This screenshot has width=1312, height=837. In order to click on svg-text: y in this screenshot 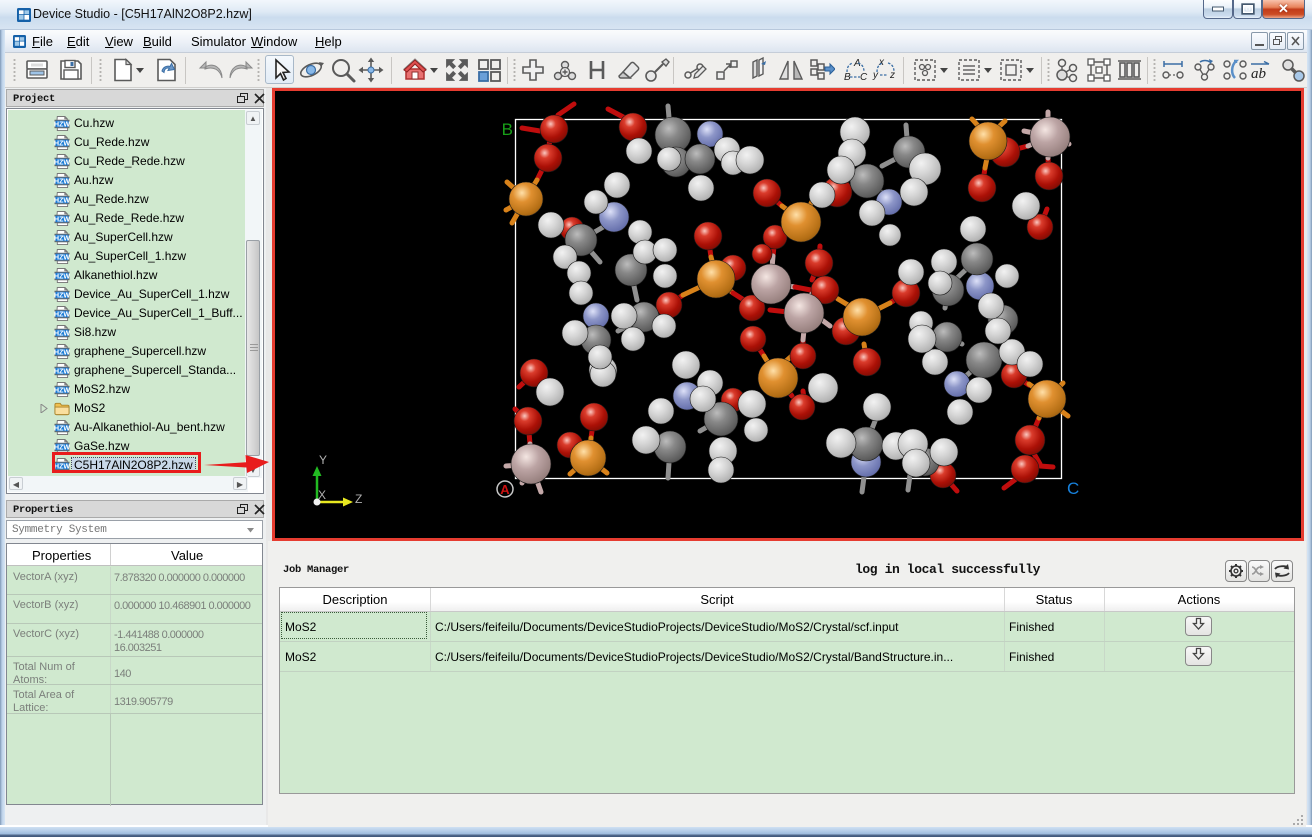, I will do `click(875, 75)`.